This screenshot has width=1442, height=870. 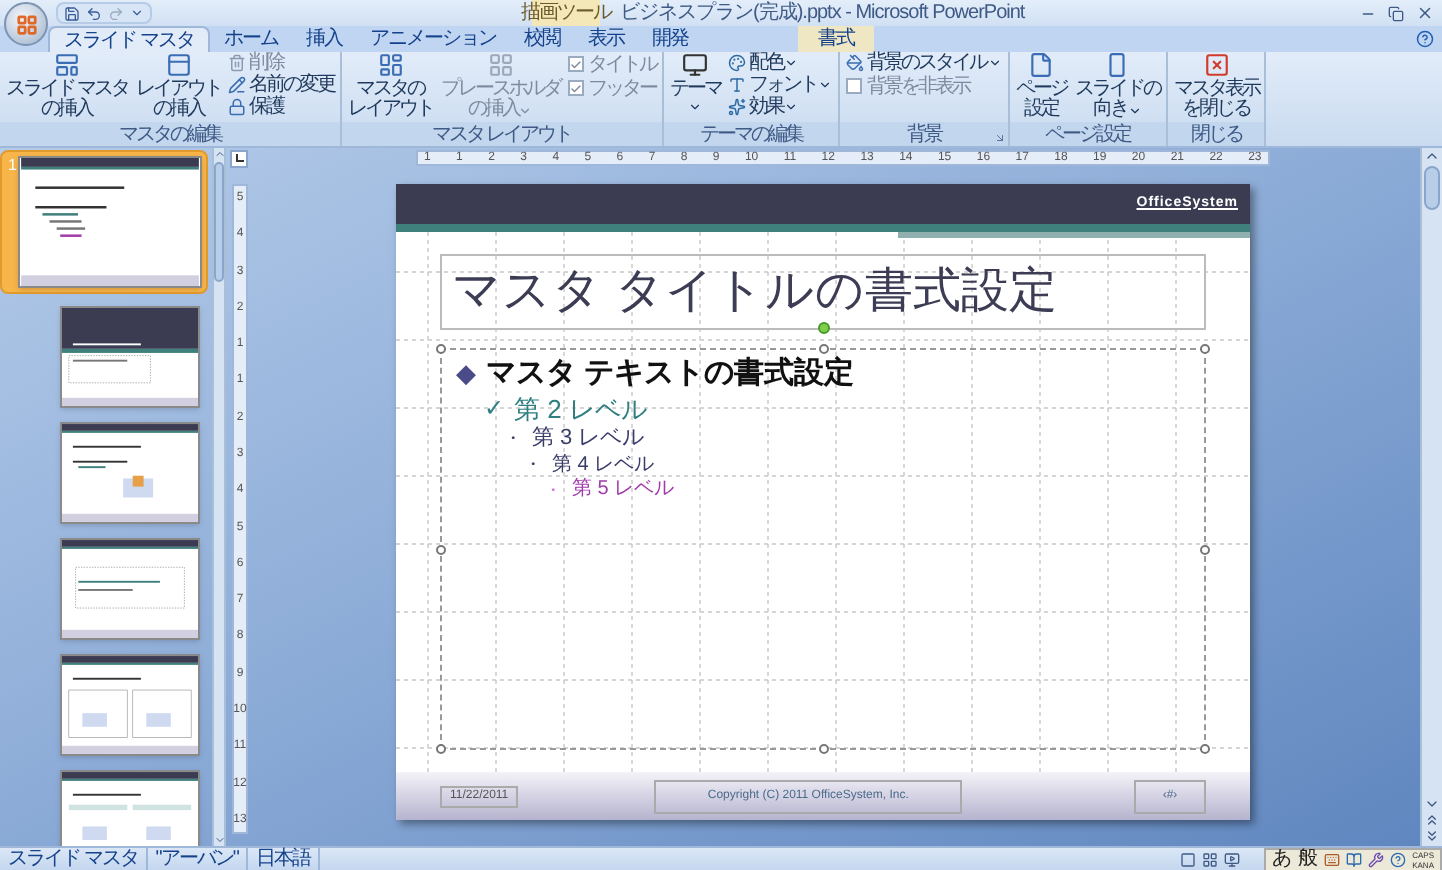 What do you see at coordinates (281, 85) in the screenshot?
I see `ribbon-button: 名前の変更` at bounding box center [281, 85].